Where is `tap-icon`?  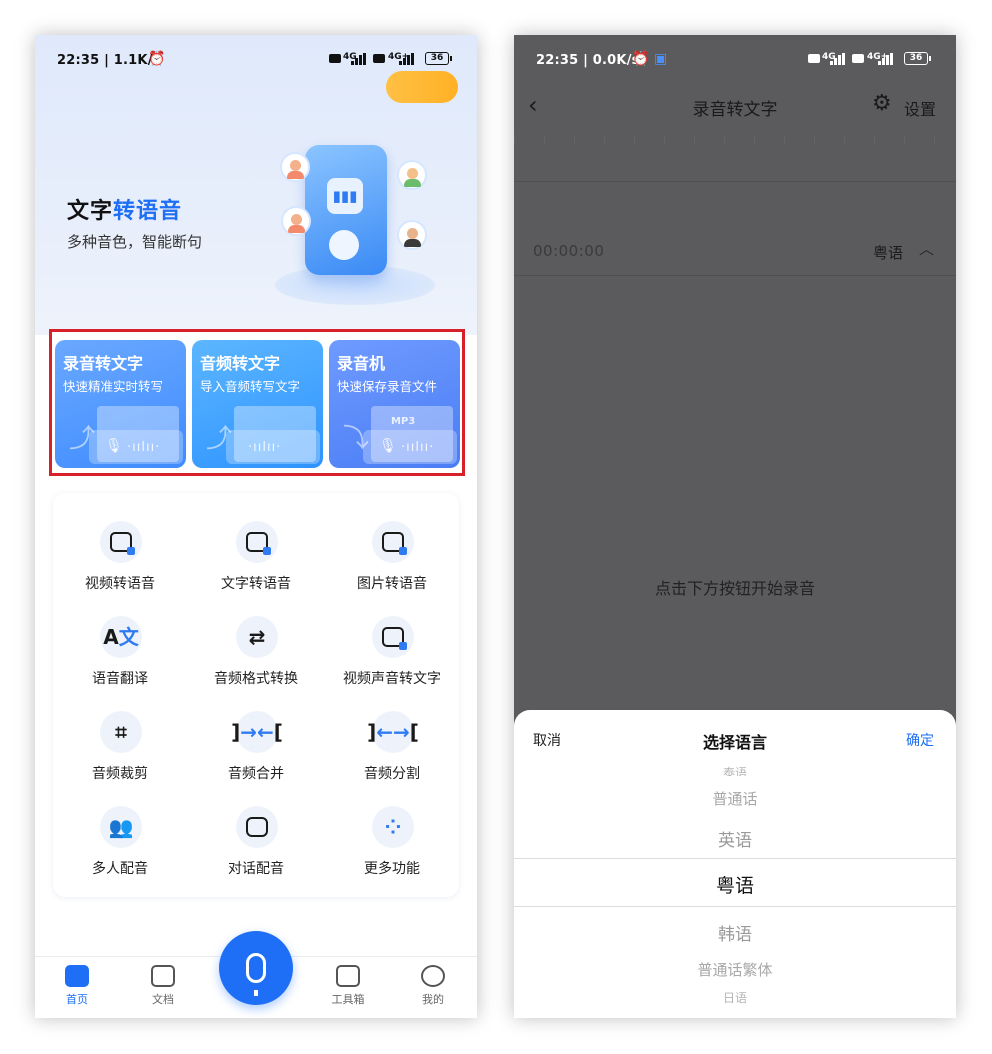
tap-icon is located at coordinates (344, 245).